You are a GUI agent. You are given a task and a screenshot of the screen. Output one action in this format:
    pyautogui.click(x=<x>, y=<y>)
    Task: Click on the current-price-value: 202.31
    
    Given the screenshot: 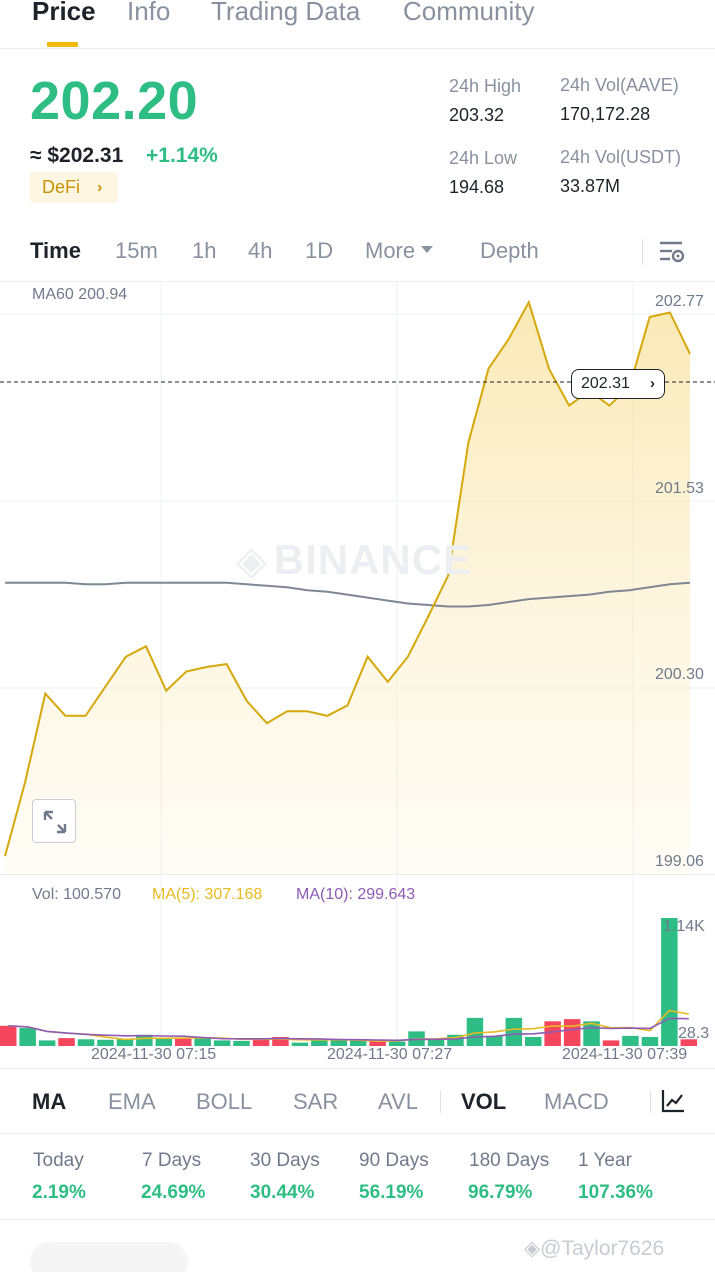 What is the action you would take?
    pyautogui.click(x=605, y=383)
    